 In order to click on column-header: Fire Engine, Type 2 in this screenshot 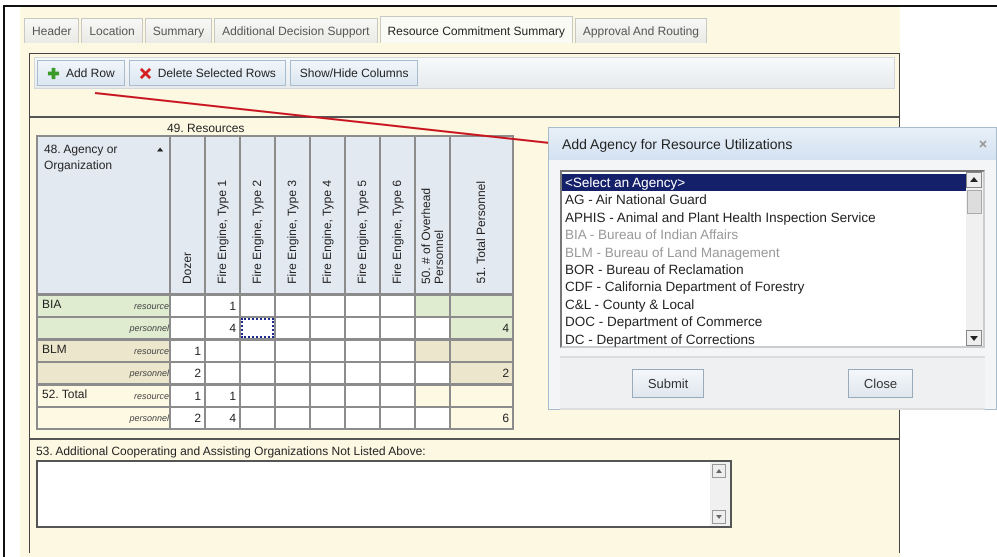, I will do `click(257, 215)`.